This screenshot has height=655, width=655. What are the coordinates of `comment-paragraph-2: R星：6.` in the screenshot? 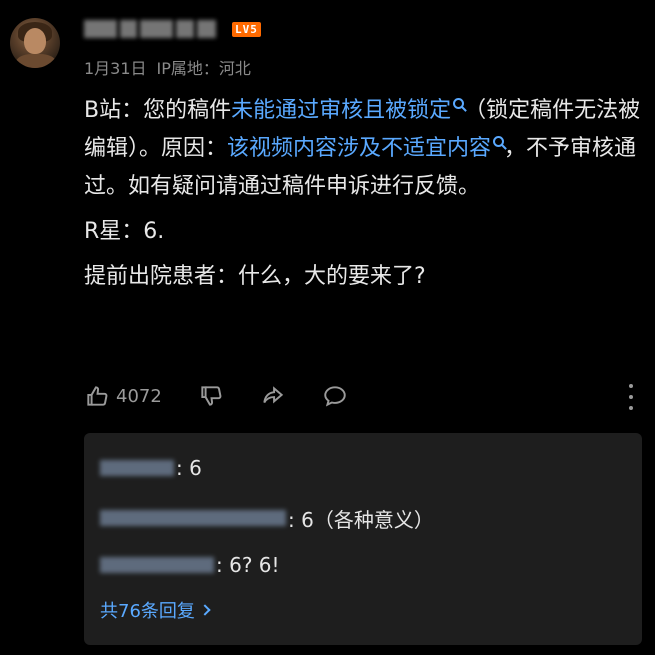 It's located at (124, 231).